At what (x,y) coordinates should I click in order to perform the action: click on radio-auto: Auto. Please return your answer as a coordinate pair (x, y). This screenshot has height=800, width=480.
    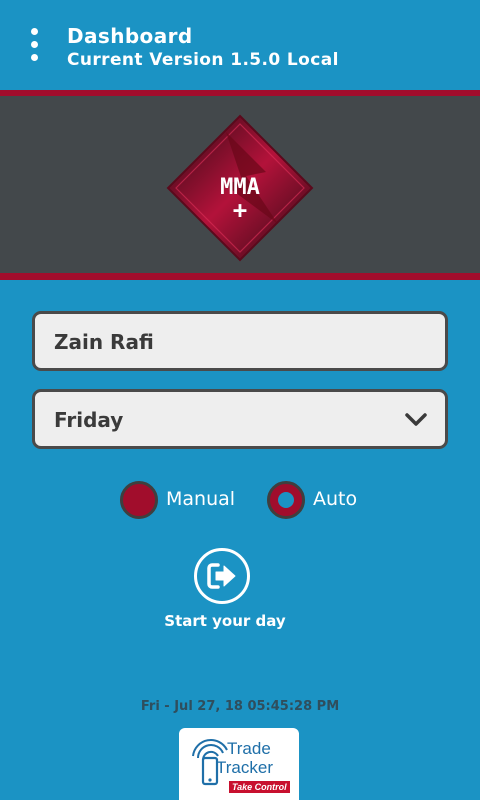
    Looking at the image, I should click on (322, 500).